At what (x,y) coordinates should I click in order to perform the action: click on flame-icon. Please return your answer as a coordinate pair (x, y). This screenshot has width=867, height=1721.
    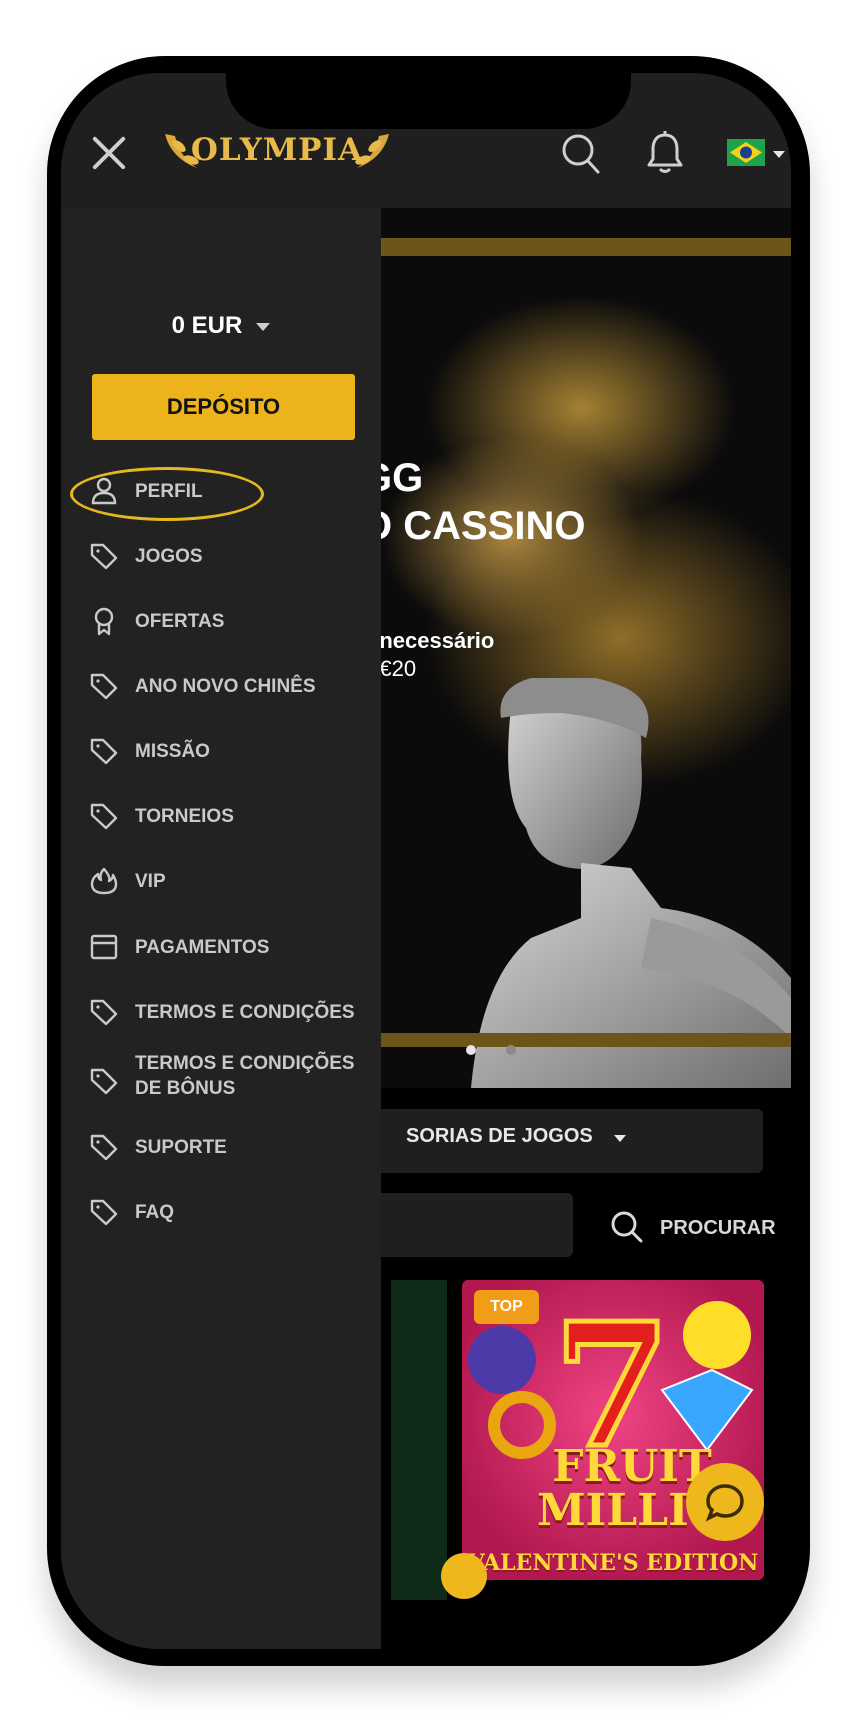
    Looking at the image, I should click on (104, 881).